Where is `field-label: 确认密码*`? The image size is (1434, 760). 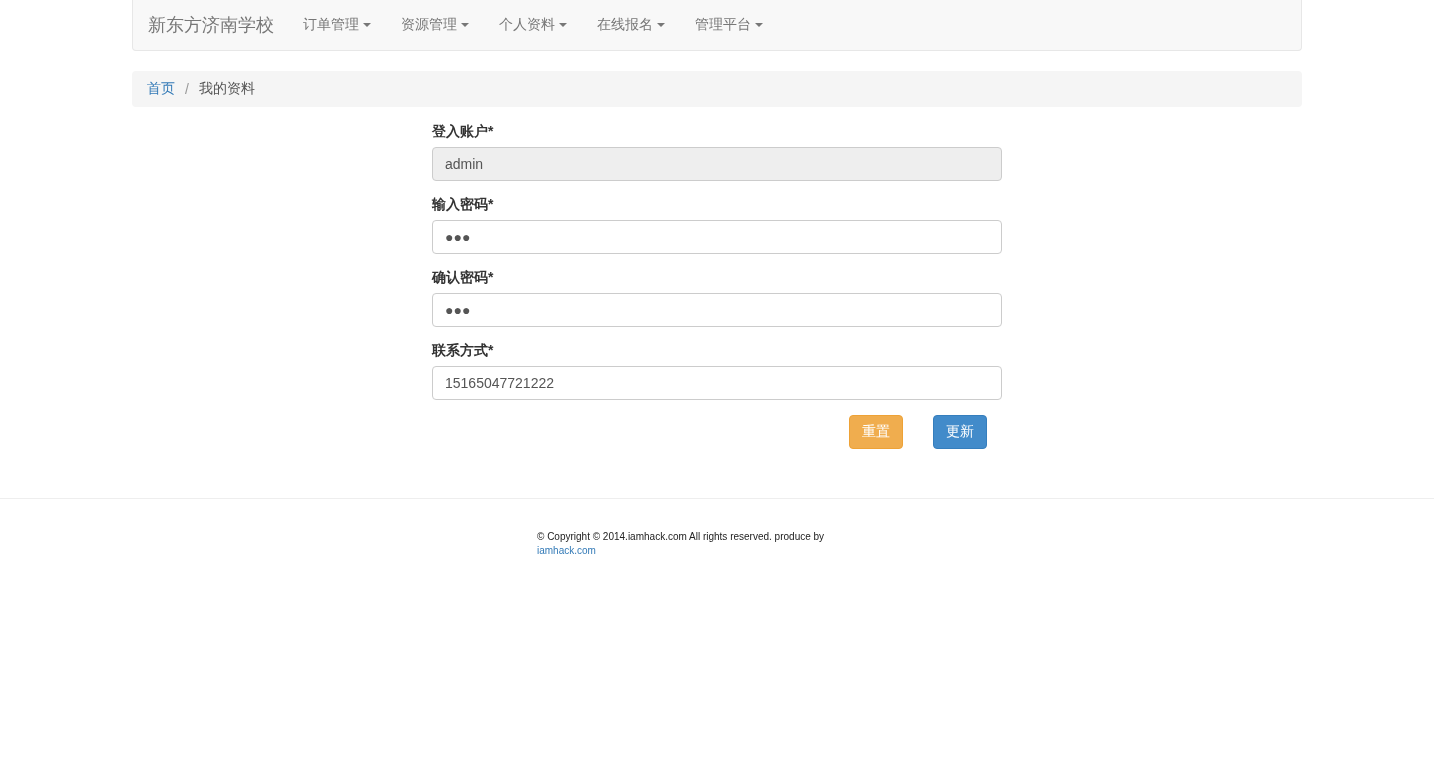 field-label: 确认密码* is located at coordinates (463, 278).